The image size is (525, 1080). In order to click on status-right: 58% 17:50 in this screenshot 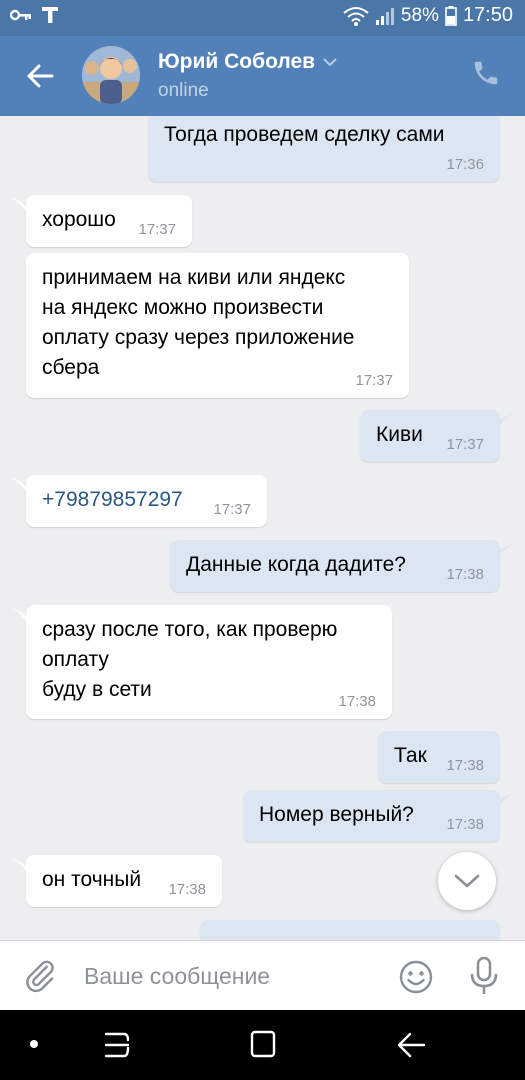, I will do `click(428, 15)`.